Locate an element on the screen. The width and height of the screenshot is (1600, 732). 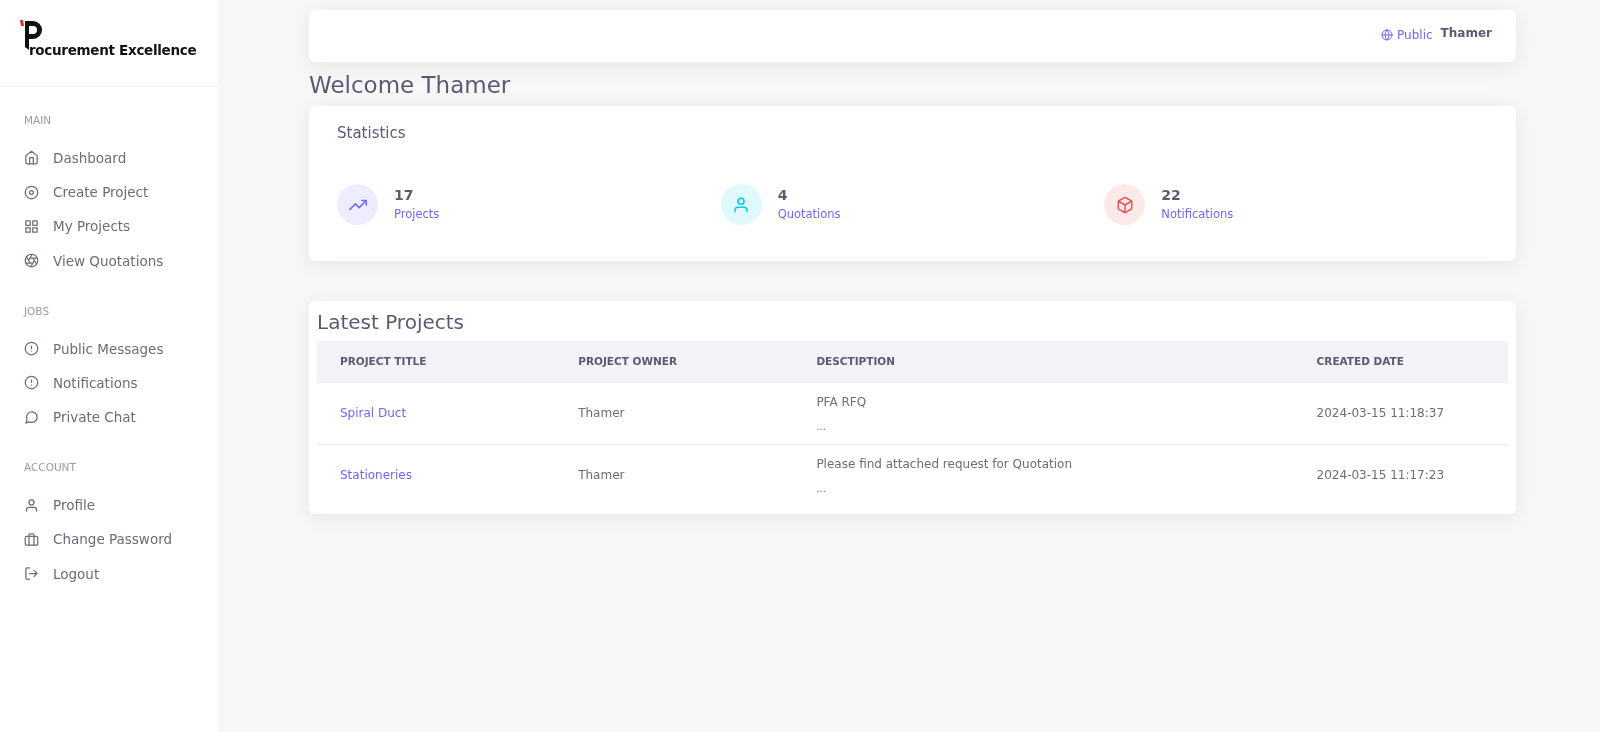
section-heading: ACCOUNT is located at coordinates (50, 468).